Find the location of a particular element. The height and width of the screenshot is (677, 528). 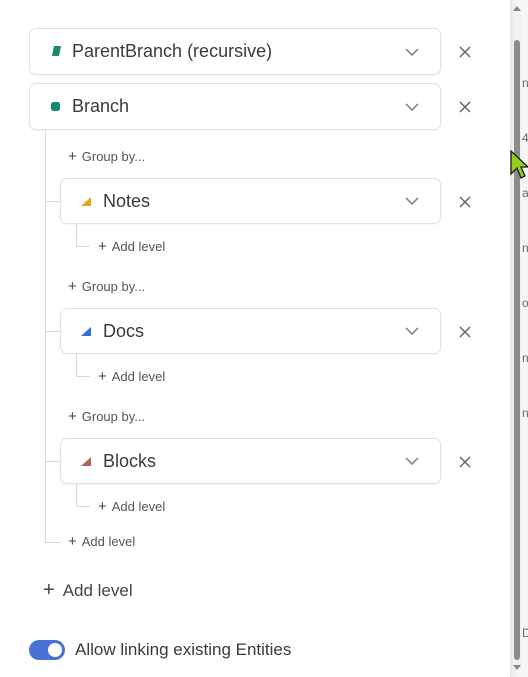

add-level-main-button: + Add level is located at coordinates (88, 590).